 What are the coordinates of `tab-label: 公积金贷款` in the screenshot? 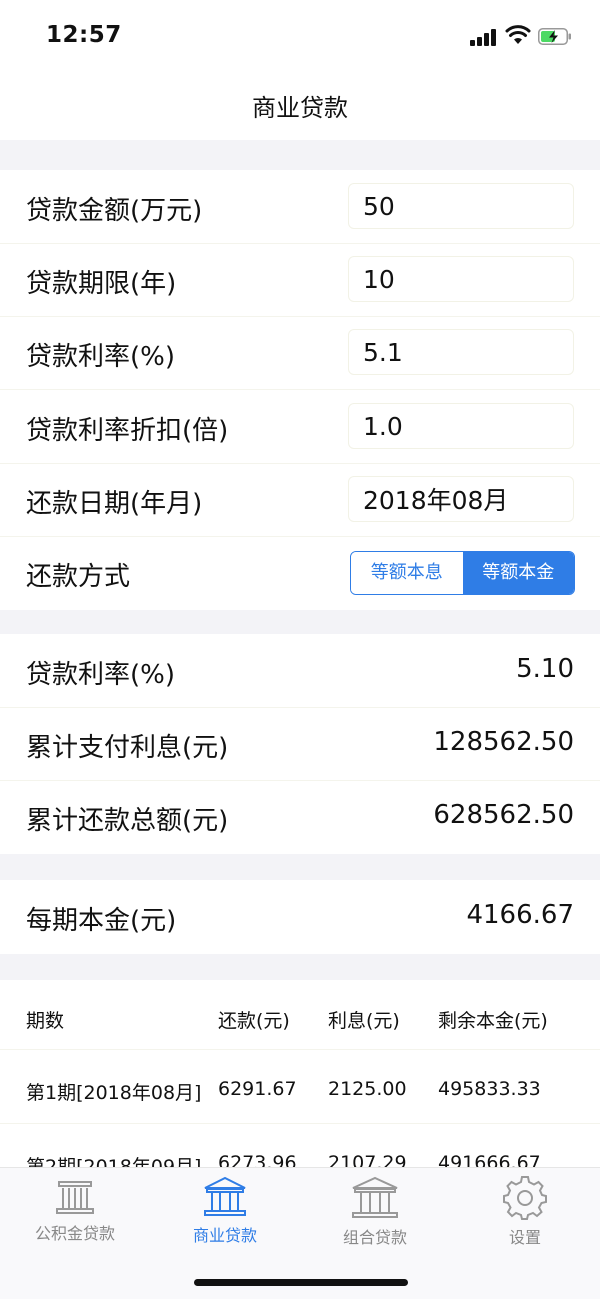 It's located at (74, 1233).